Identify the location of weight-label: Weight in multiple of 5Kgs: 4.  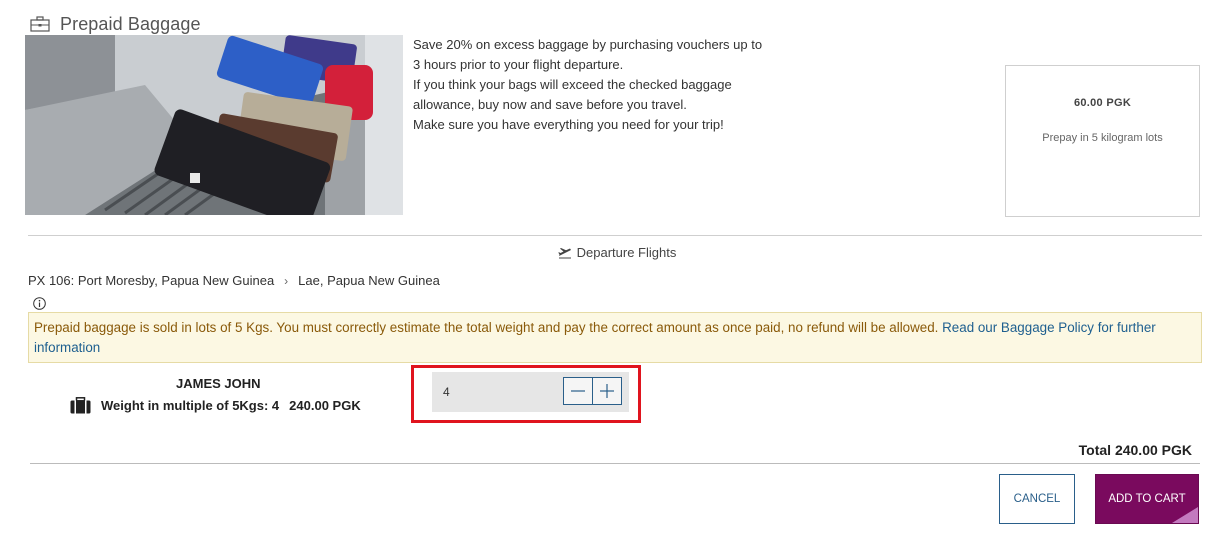
(190, 405).